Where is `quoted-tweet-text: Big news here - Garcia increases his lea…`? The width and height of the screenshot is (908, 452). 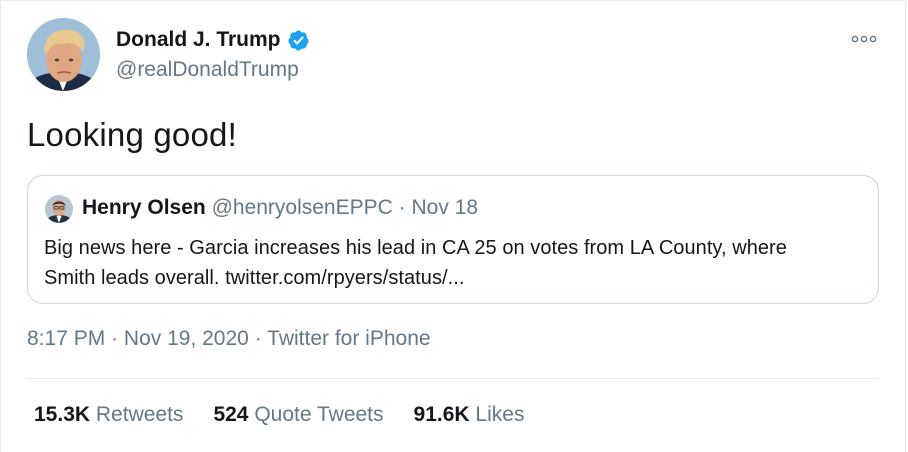
quoted-tweet-text: Big news here - Garcia increases his lea… is located at coordinates (459, 263).